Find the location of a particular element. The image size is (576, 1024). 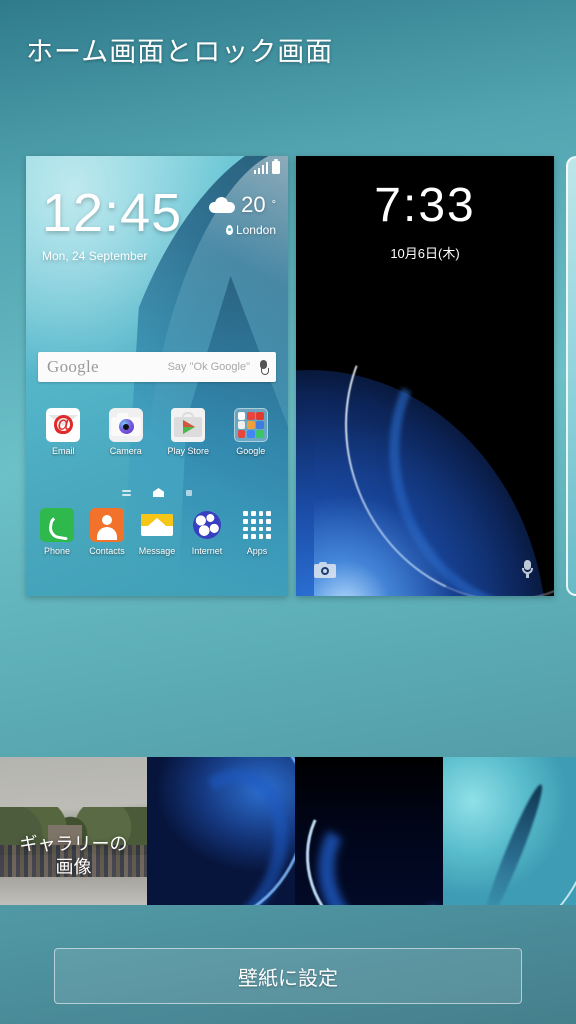

page-title: ホーム画面とロック画面 is located at coordinates (180, 52).